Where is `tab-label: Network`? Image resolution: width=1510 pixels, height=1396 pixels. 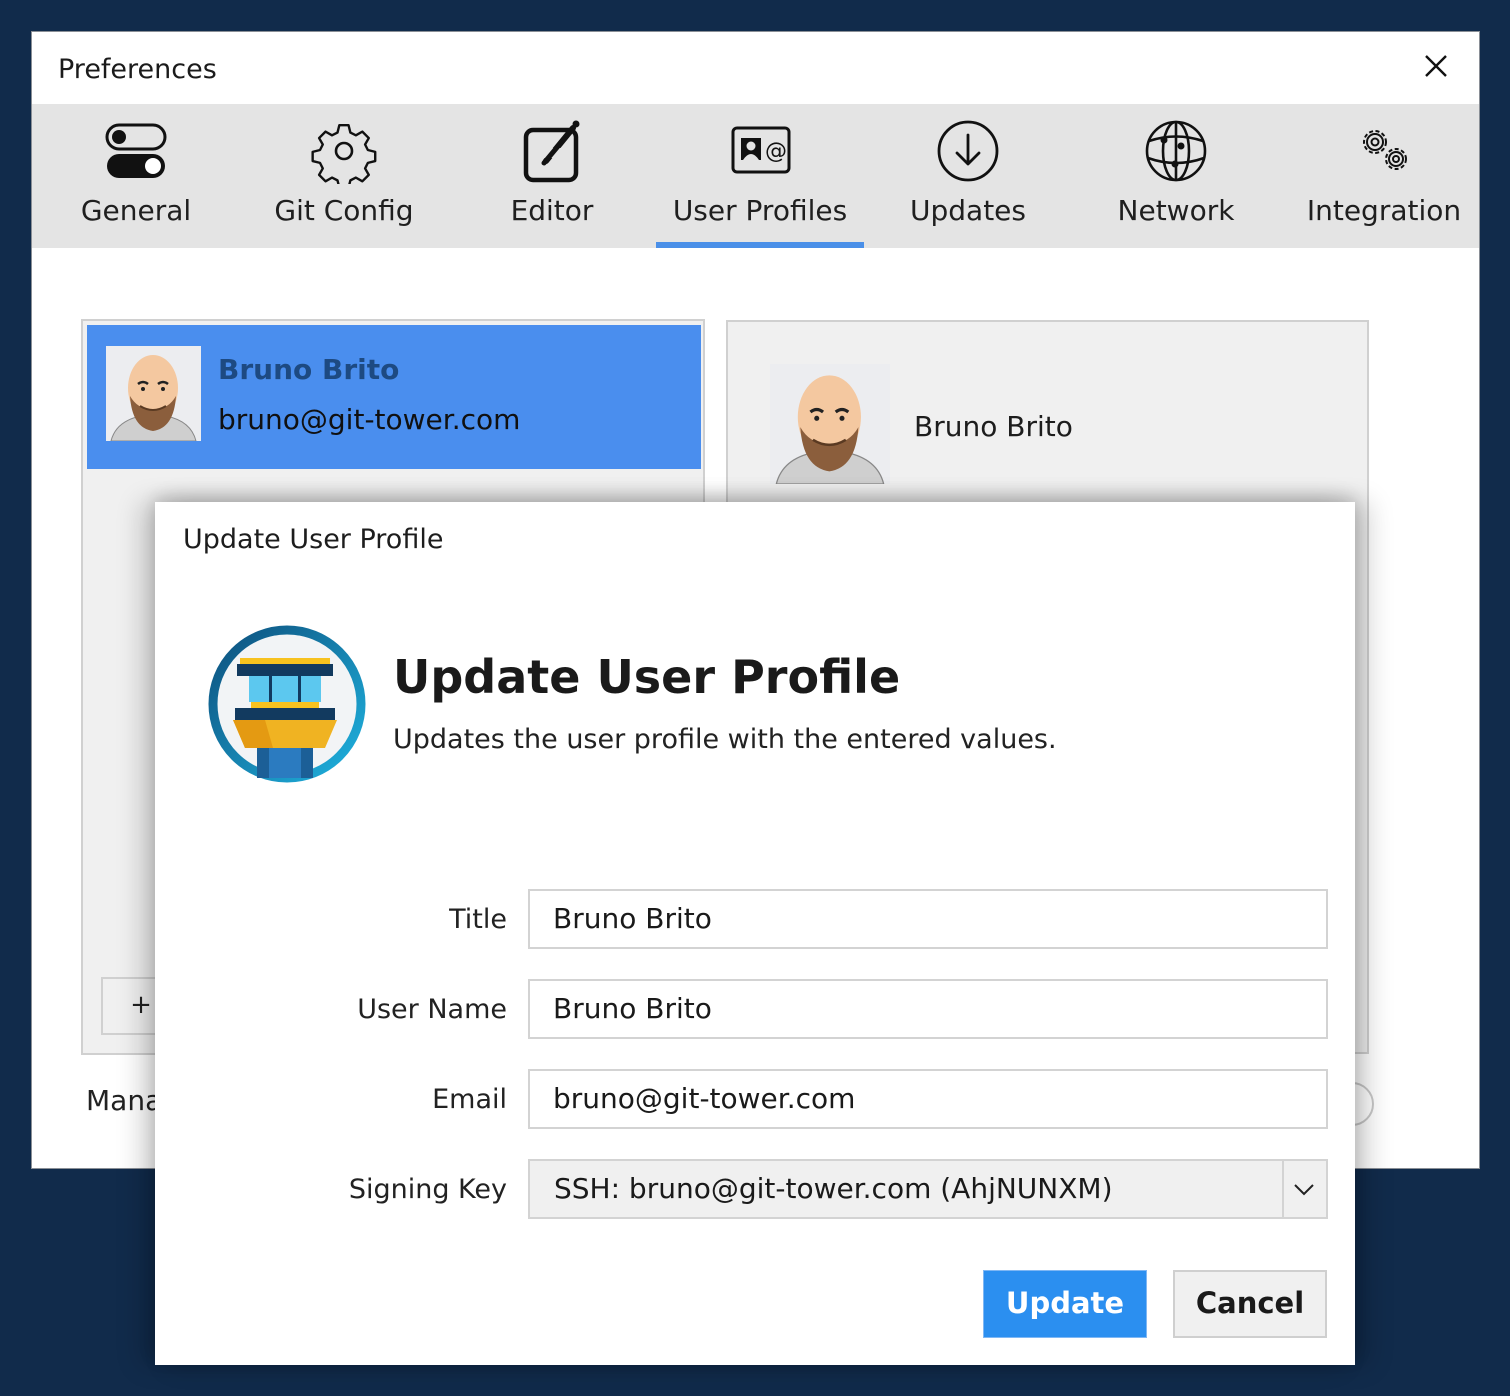
tab-label: Network is located at coordinates (1176, 210).